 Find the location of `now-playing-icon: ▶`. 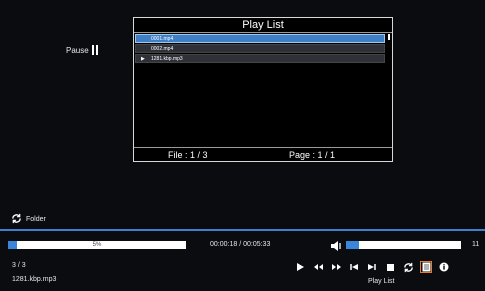

now-playing-icon: ▶ is located at coordinates (143, 59).